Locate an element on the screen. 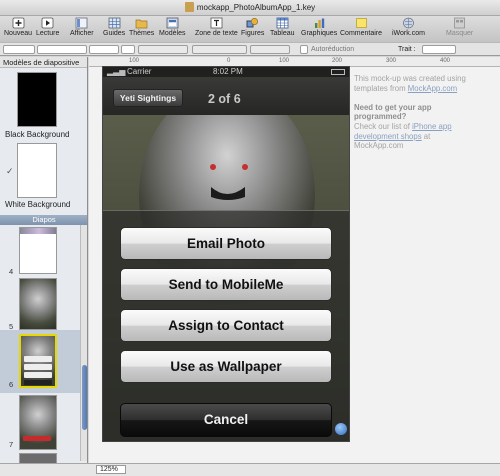 The height and width of the screenshot is (476, 500). autoreduction-checkbox is located at coordinates (304, 49).